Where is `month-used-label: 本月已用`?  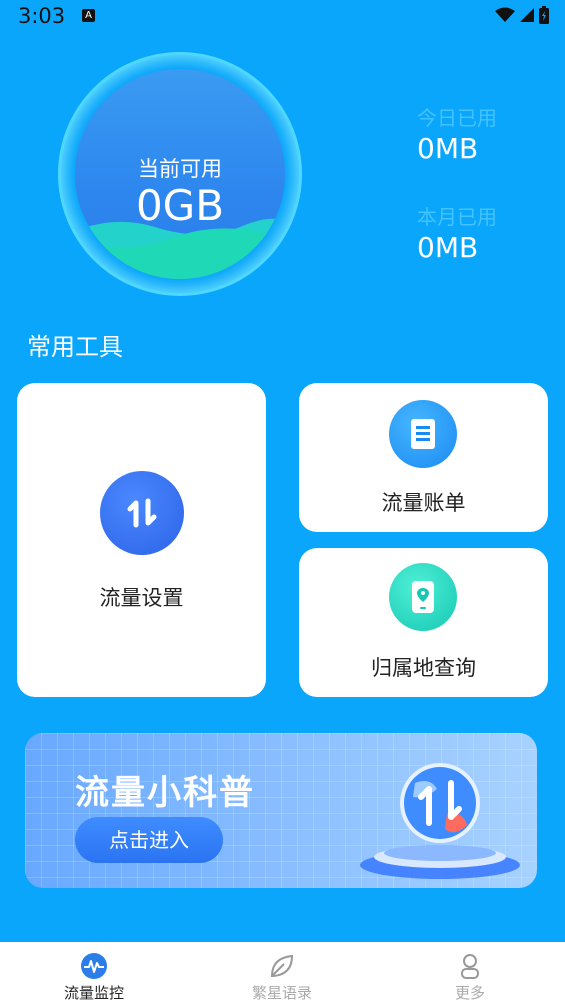
month-used-label: 本月已用 is located at coordinates (457, 217).